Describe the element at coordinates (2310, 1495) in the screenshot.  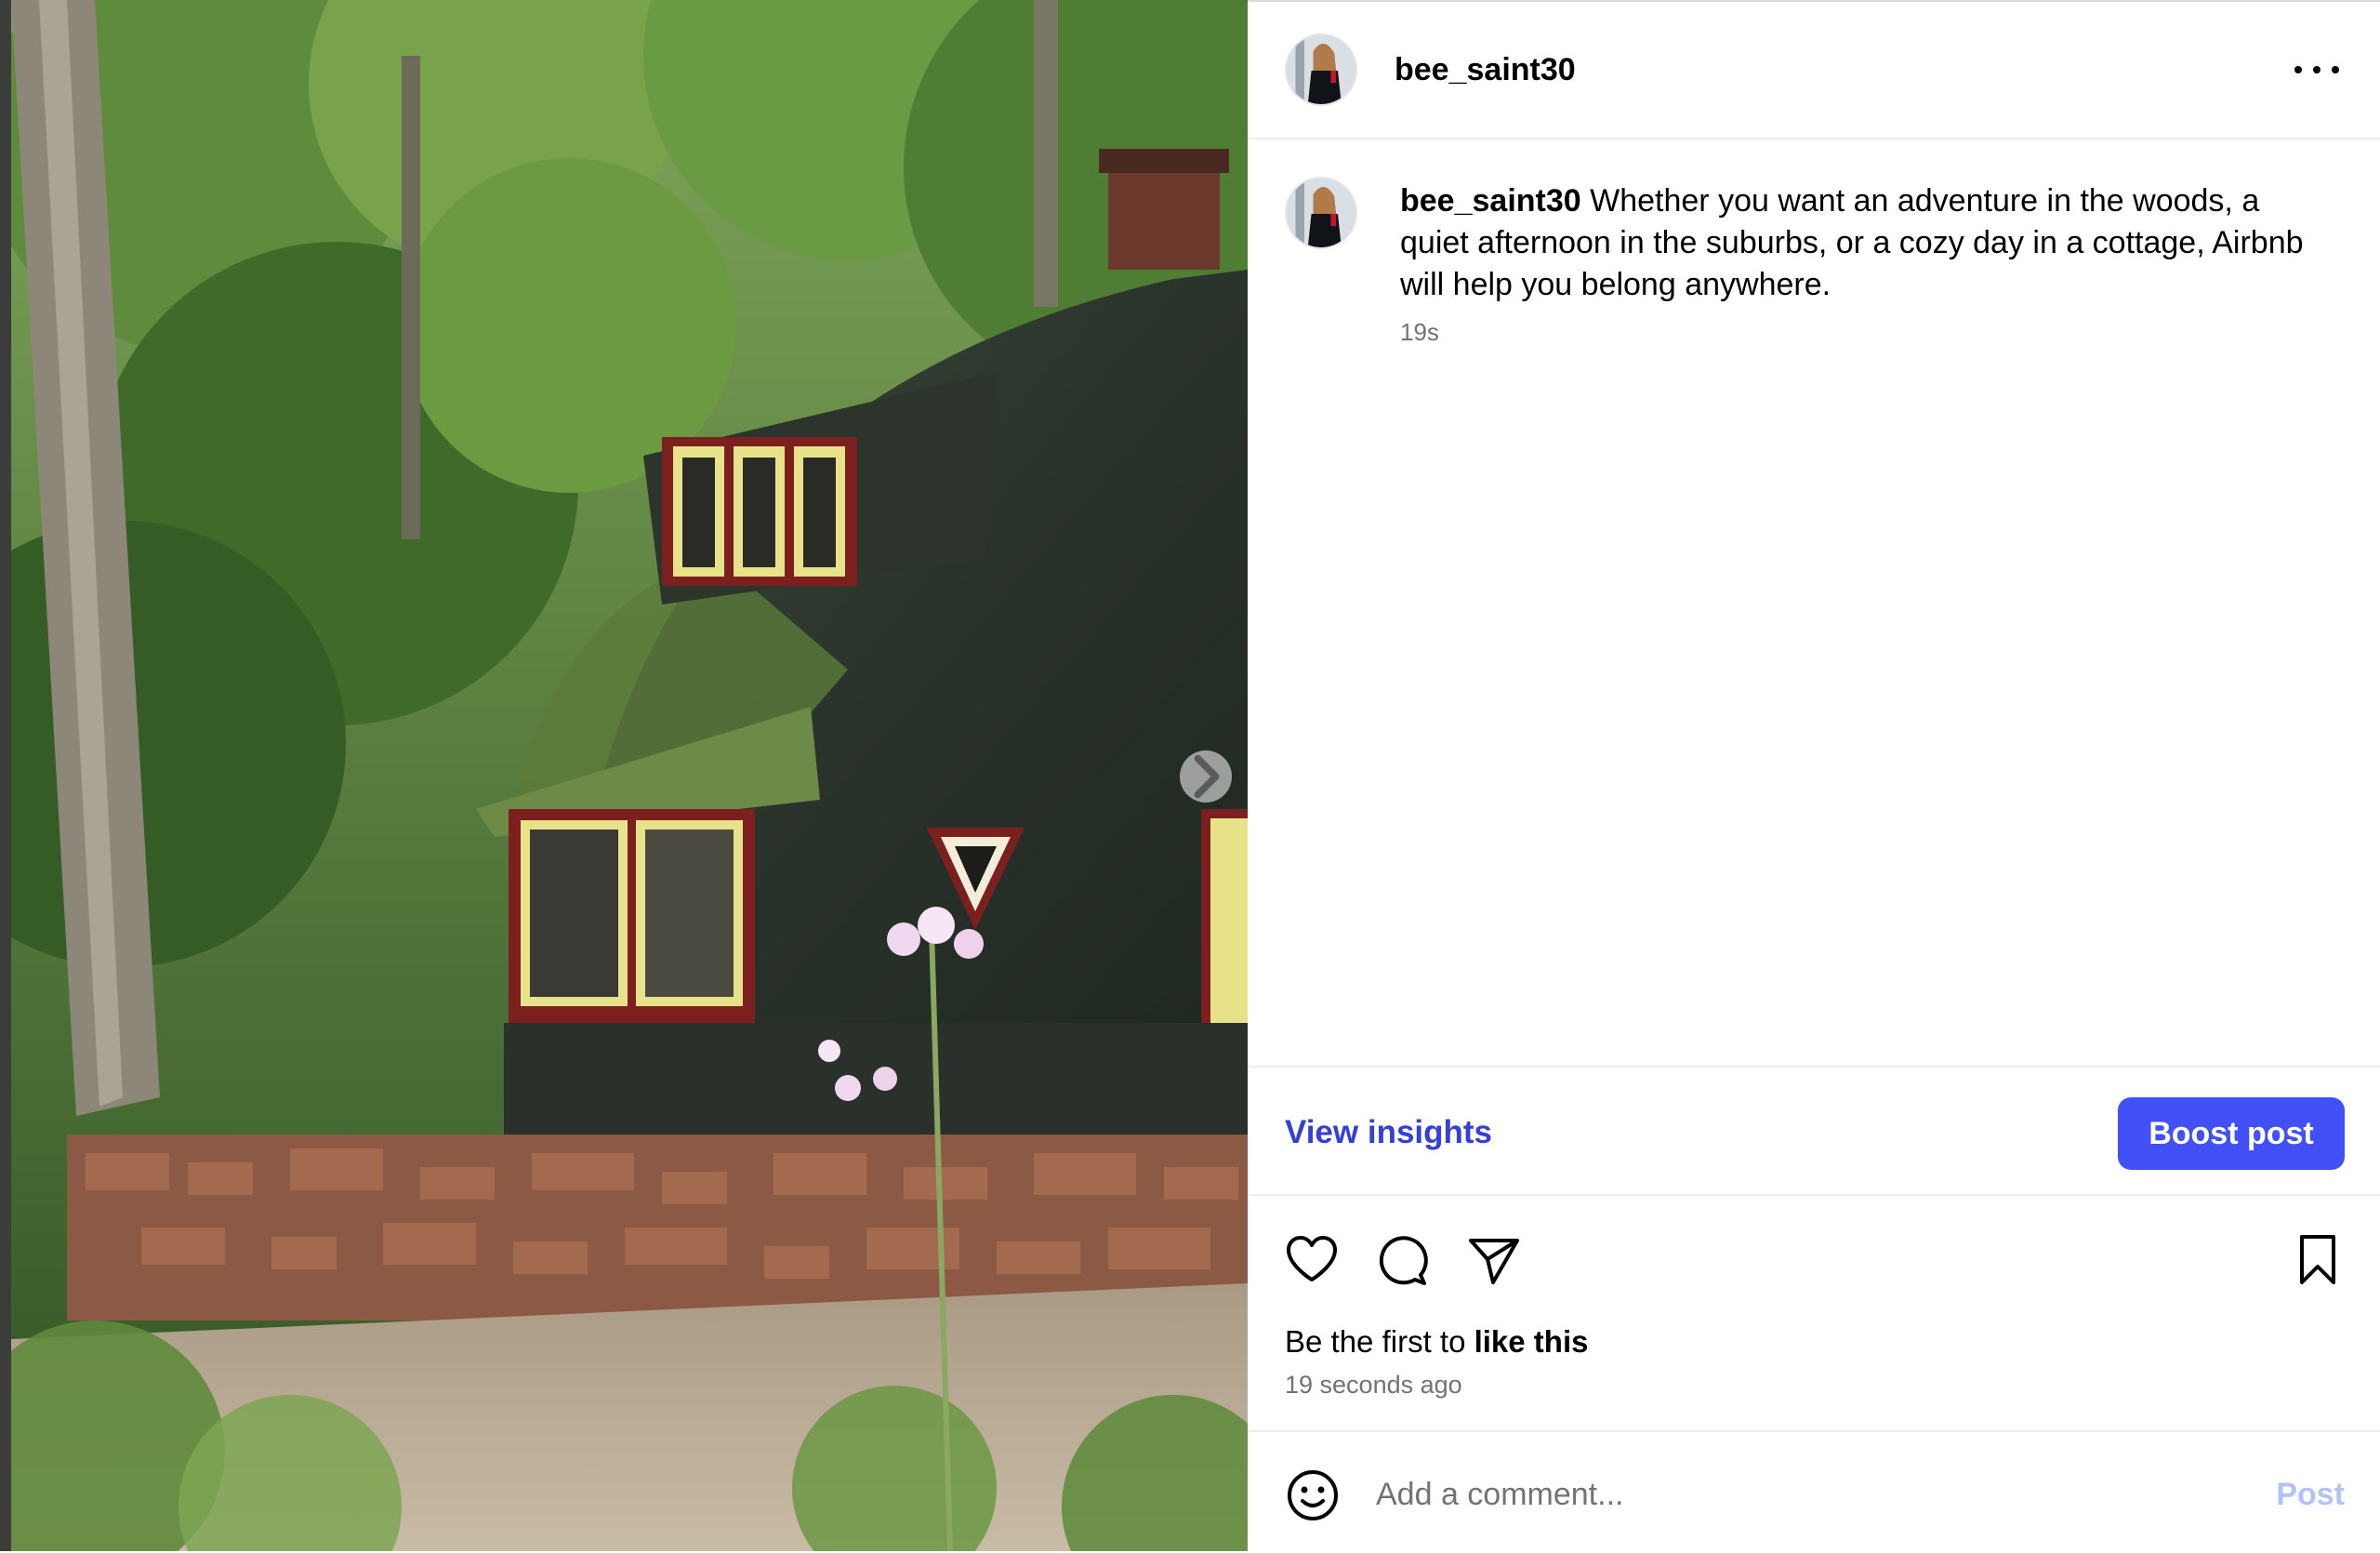
I see `post-comment-button: Post` at that location.